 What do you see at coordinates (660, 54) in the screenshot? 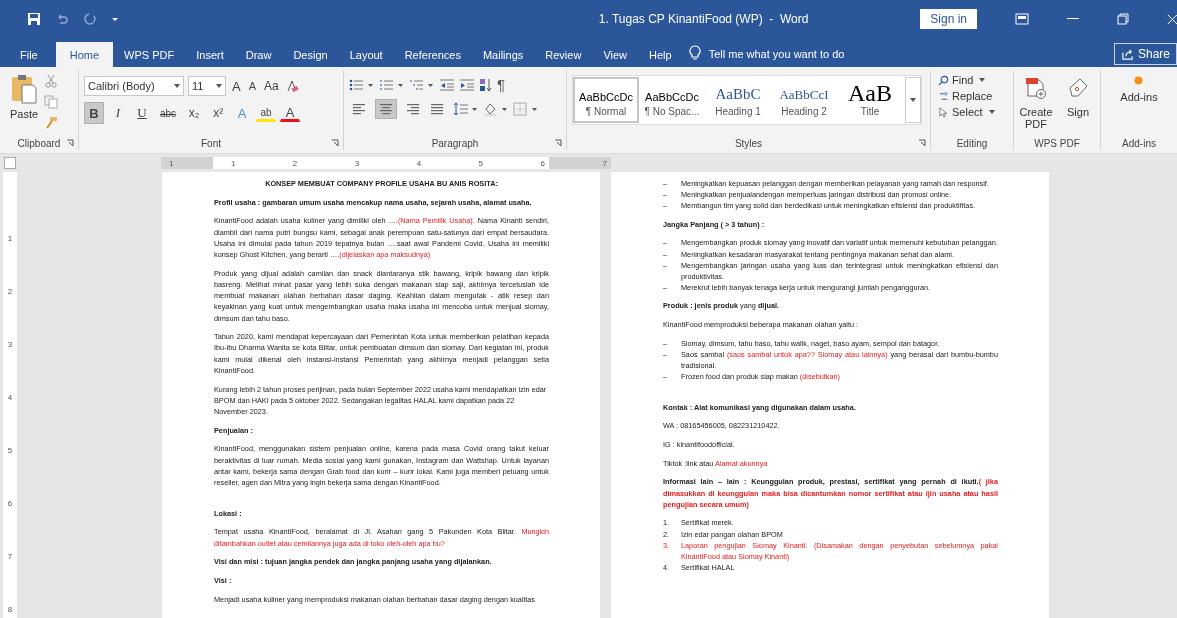
I see `ribbon-tab: Help` at bounding box center [660, 54].